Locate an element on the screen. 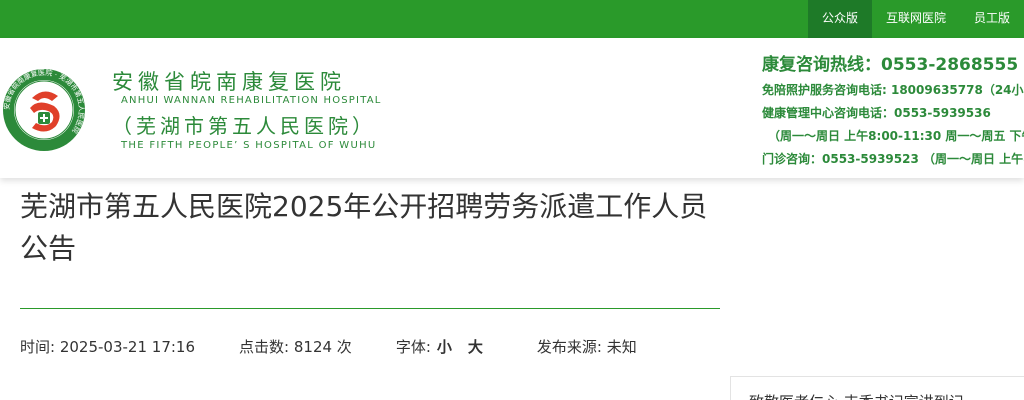 This screenshot has width=1024, height=400. hospital-logo-icon: 安徽省皖南康复医院 · 芜湖市第五人民医院 is located at coordinates (43, 109).